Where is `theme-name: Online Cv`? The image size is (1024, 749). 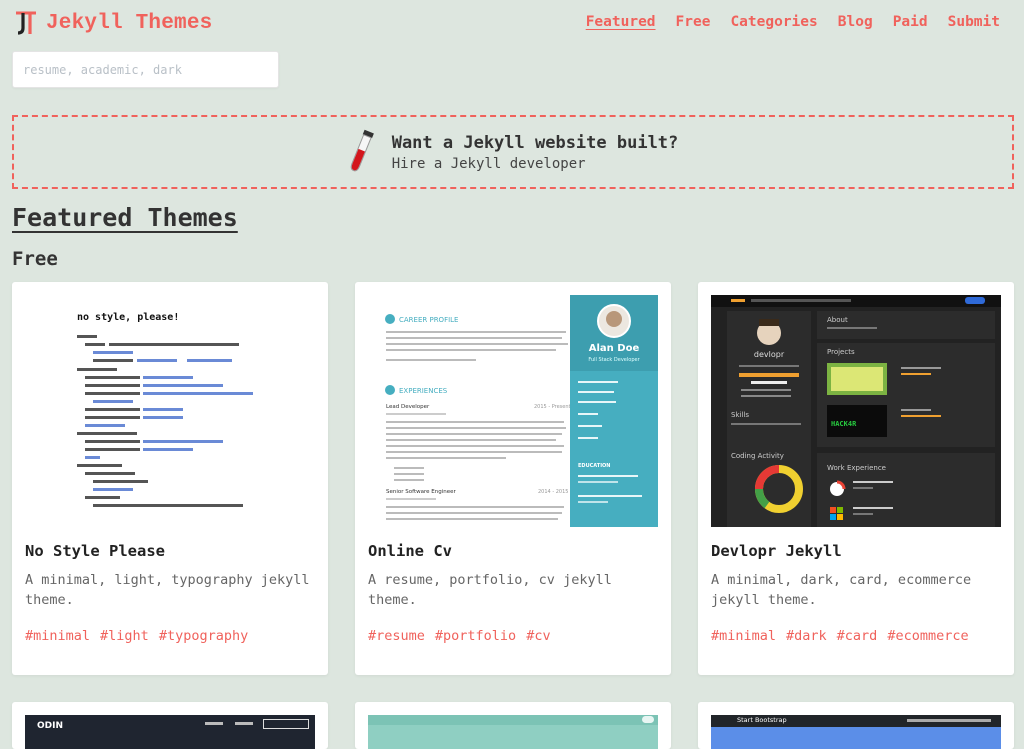
theme-name: Online Cv is located at coordinates (410, 551).